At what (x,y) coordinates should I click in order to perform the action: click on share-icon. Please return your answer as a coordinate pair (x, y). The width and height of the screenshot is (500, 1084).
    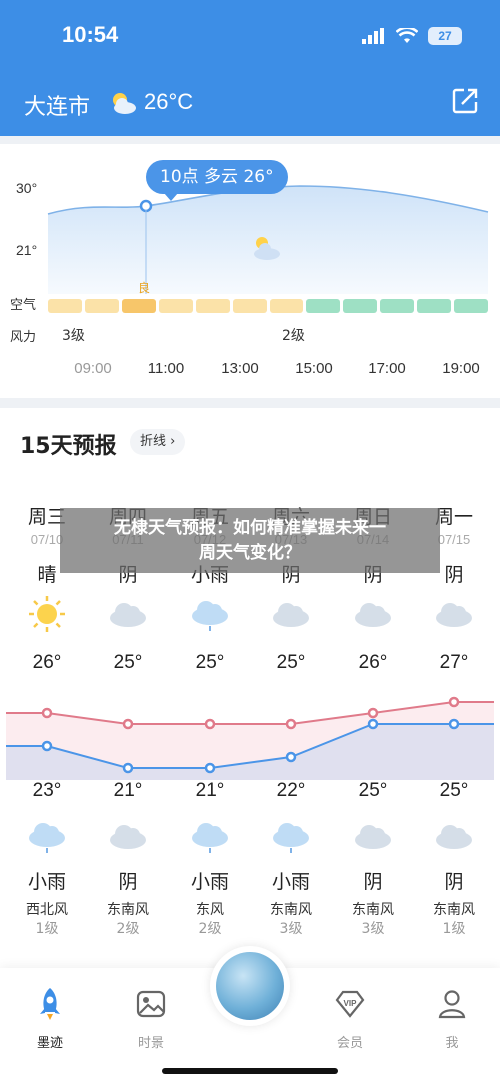
    Looking at the image, I should click on (465, 101).